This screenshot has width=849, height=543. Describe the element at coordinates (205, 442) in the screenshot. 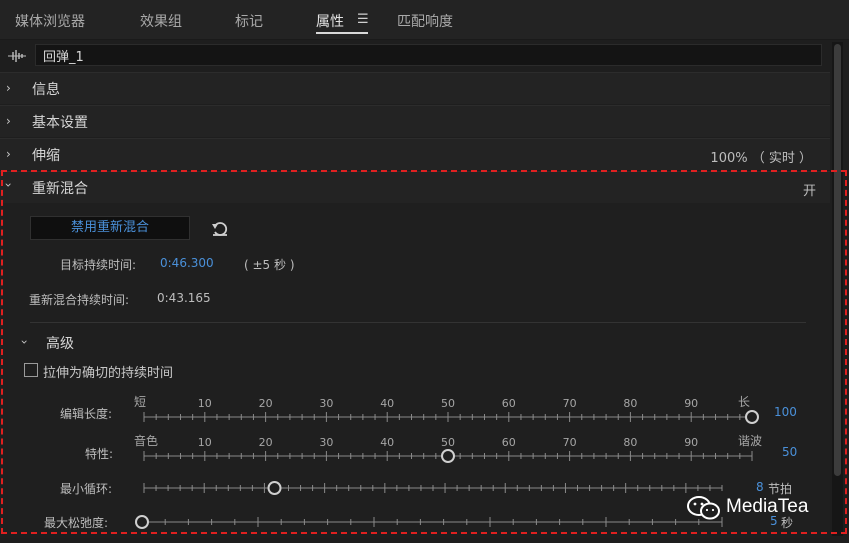

I see `character-slider-tick-label: 10` at that location.